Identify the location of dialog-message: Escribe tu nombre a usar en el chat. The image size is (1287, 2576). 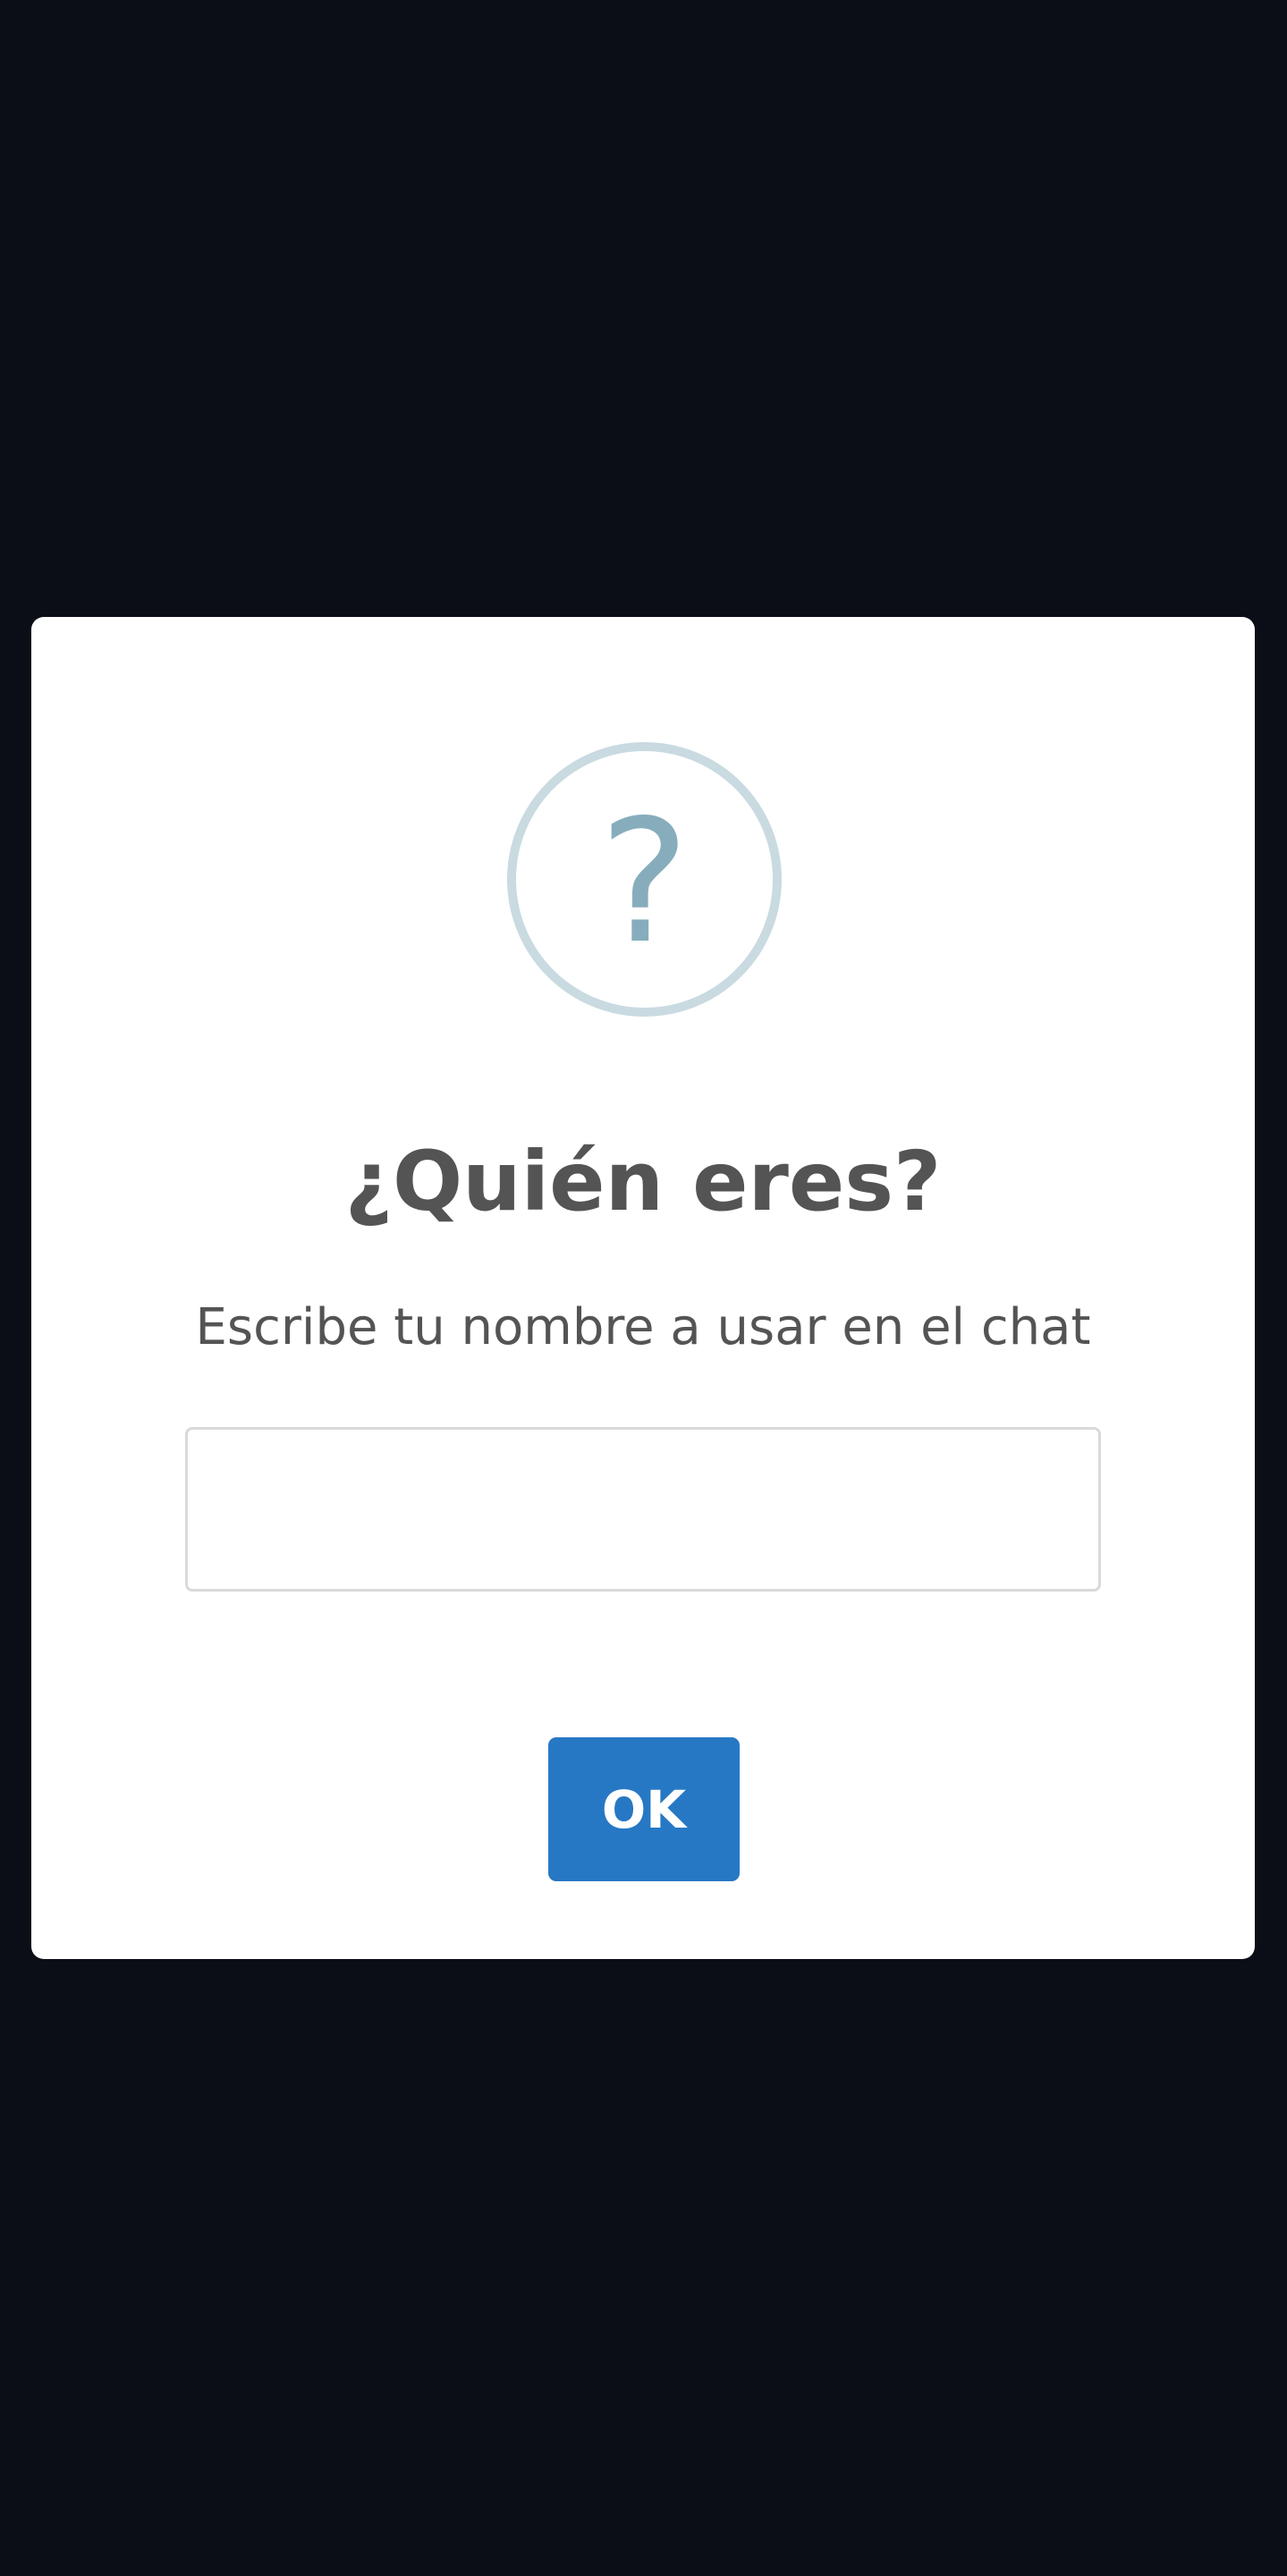
(643, 1327).